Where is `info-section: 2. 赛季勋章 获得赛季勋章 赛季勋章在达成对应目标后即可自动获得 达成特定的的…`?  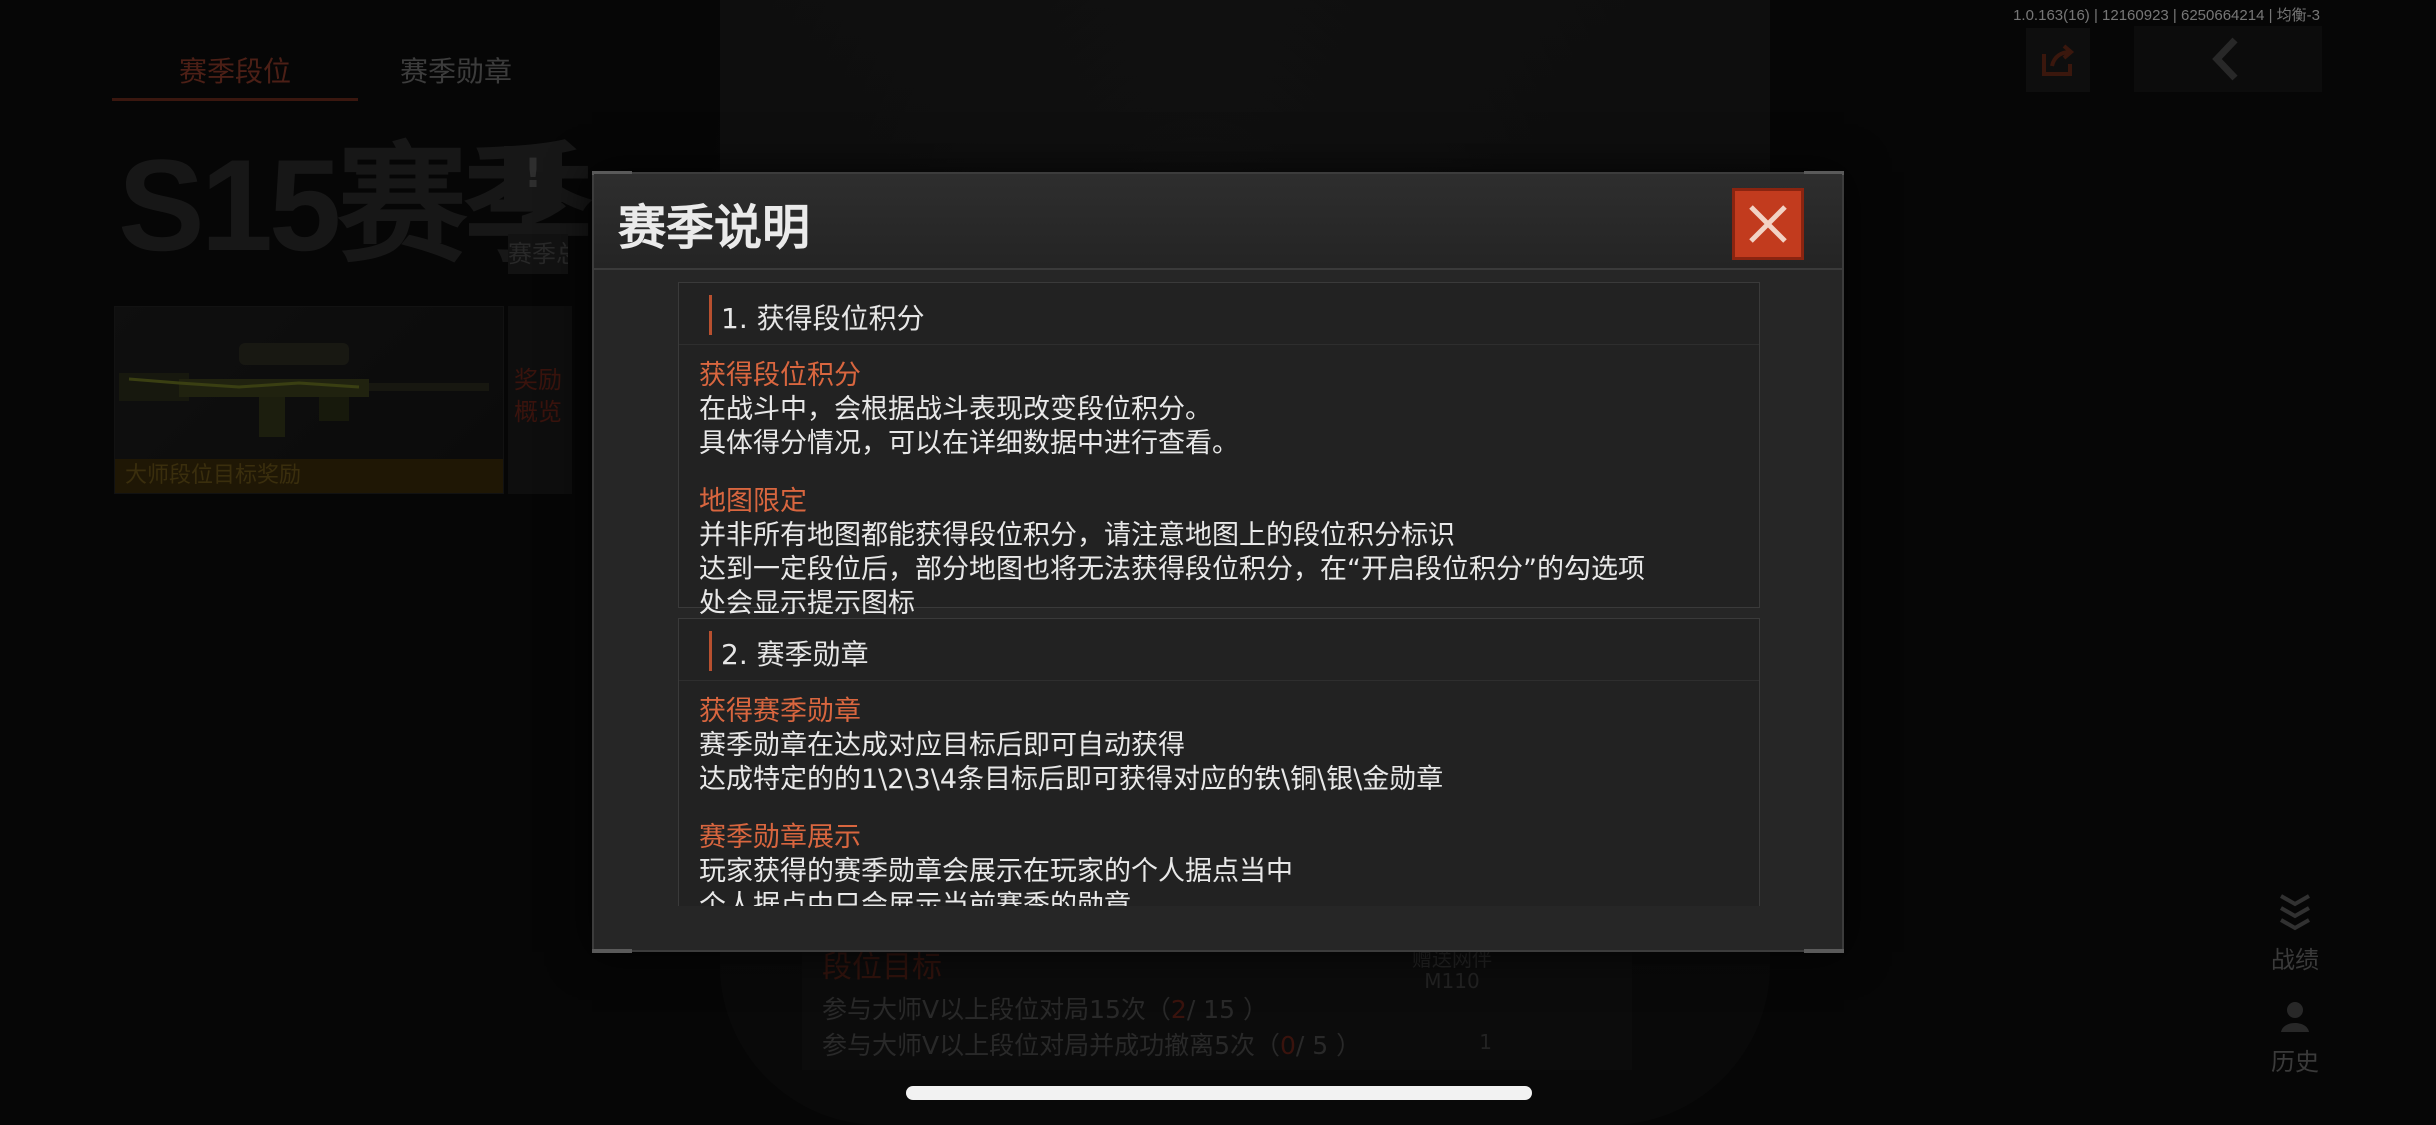
info-section: 2. 赛季勋章 获得赛季勋章 赛季勋章在达成对应目标后即可自动获得 达成特定的的… is located at coordinates (1219, 762).